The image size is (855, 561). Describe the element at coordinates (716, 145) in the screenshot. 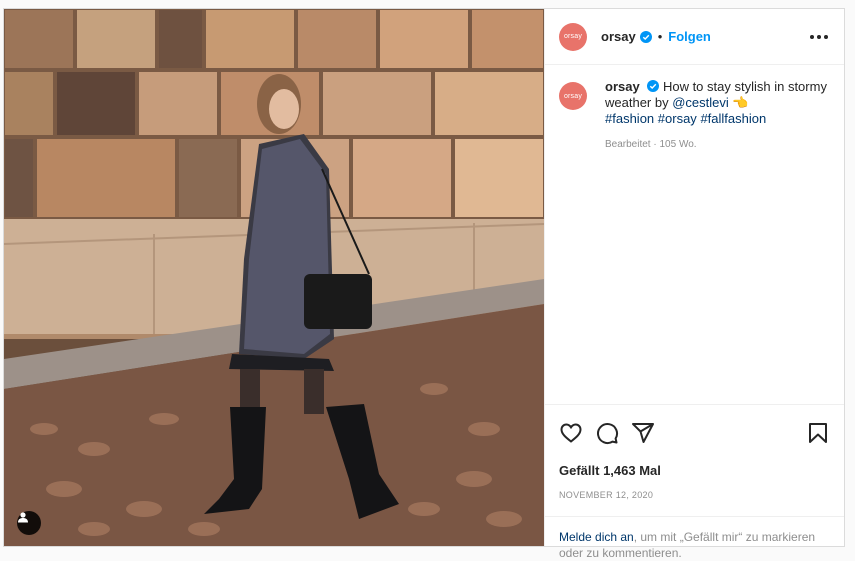

I see `caption-meta: Bearbeitet · 105 Wo.` at that location.